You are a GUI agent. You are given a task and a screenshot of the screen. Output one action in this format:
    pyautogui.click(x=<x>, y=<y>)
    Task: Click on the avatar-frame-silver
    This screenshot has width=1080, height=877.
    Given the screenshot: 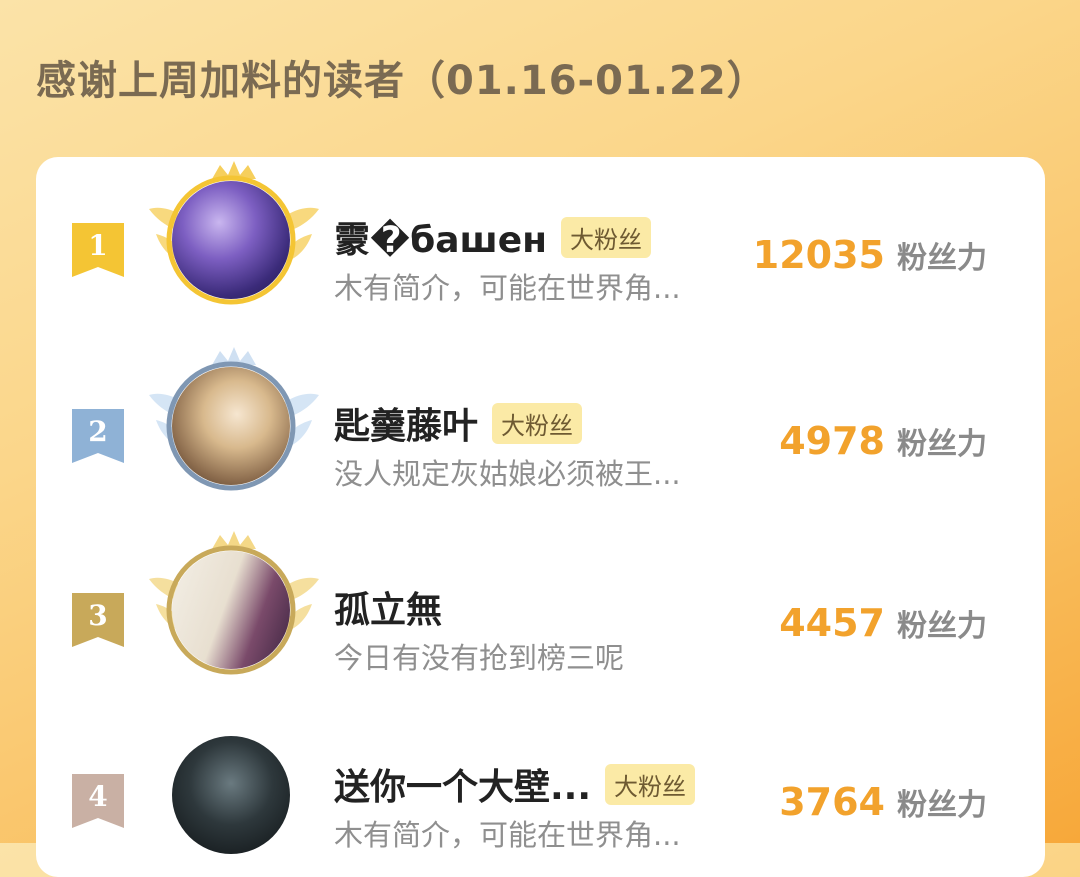 What is the action you would take?
    pyautogui.click(x=234, y=425)
    